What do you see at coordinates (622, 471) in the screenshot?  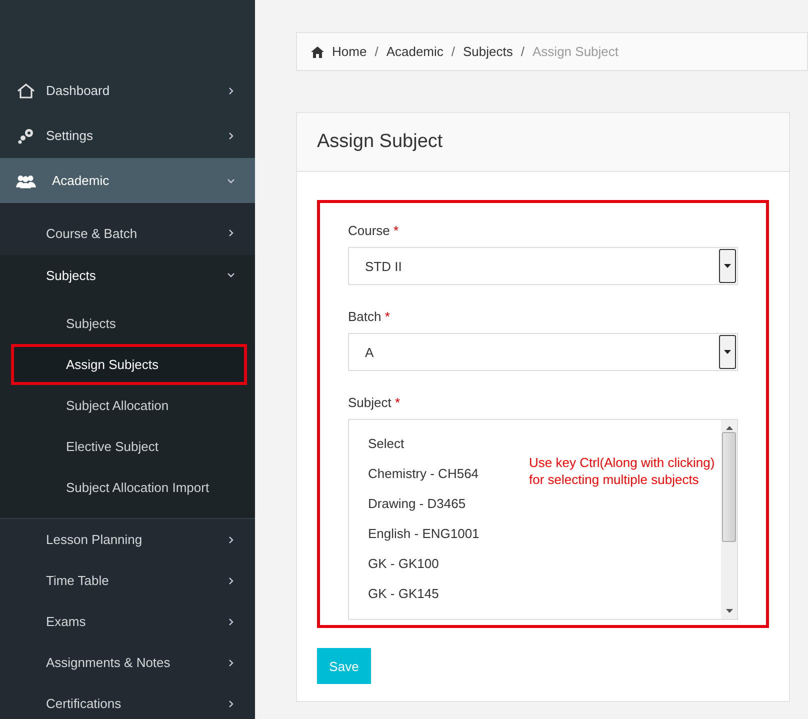 I see `hint-text: Use key Ctrl(Along with clicking) for selecting multiple subjects` at bounding box center [622, 471].